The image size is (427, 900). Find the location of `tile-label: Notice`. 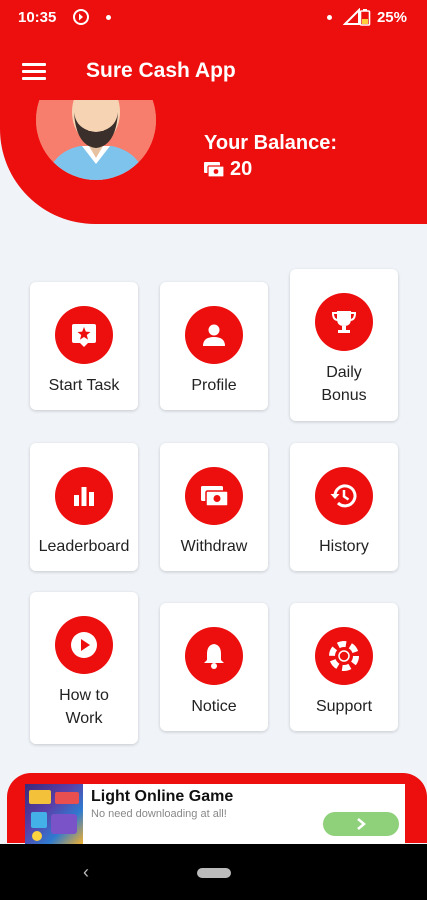

tile-label: Notice is located at coordinates (214, 706).